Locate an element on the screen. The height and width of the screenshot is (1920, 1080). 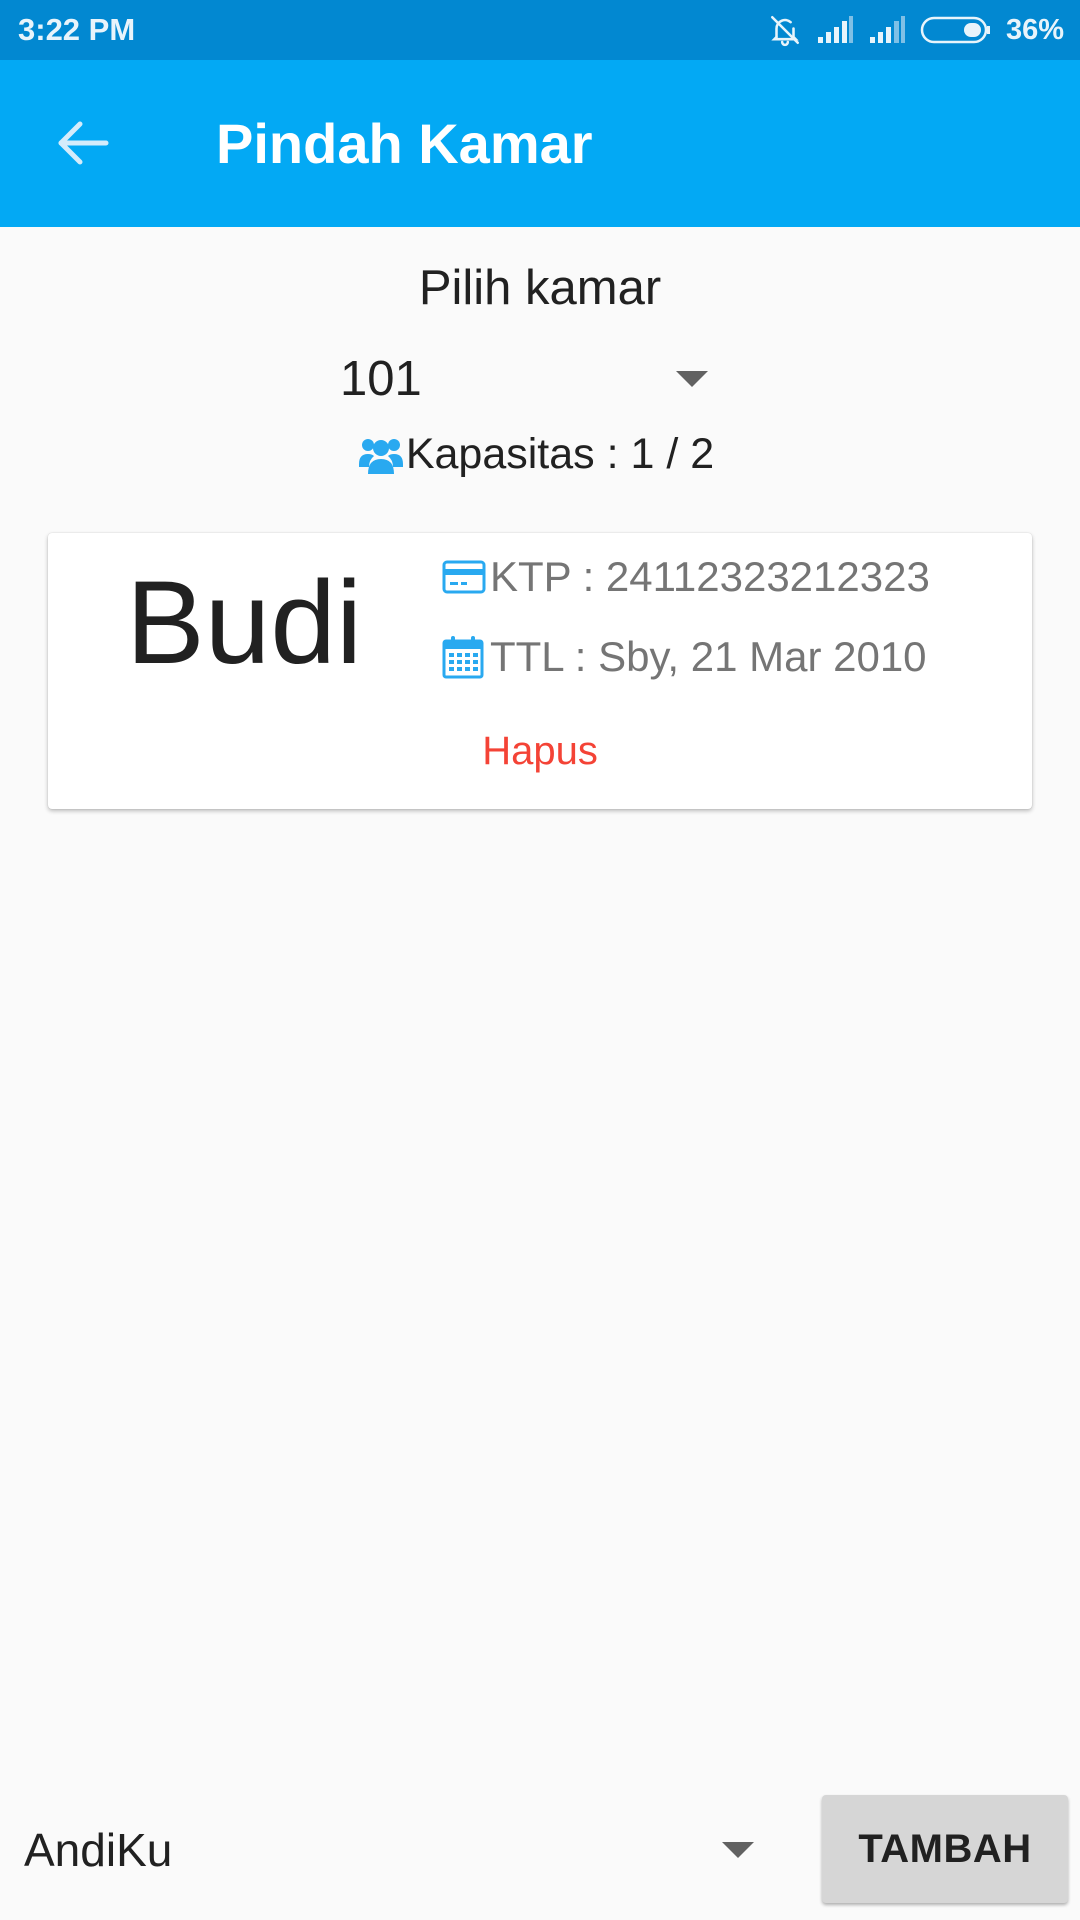
users-icon is located at coordinates (381, 455).